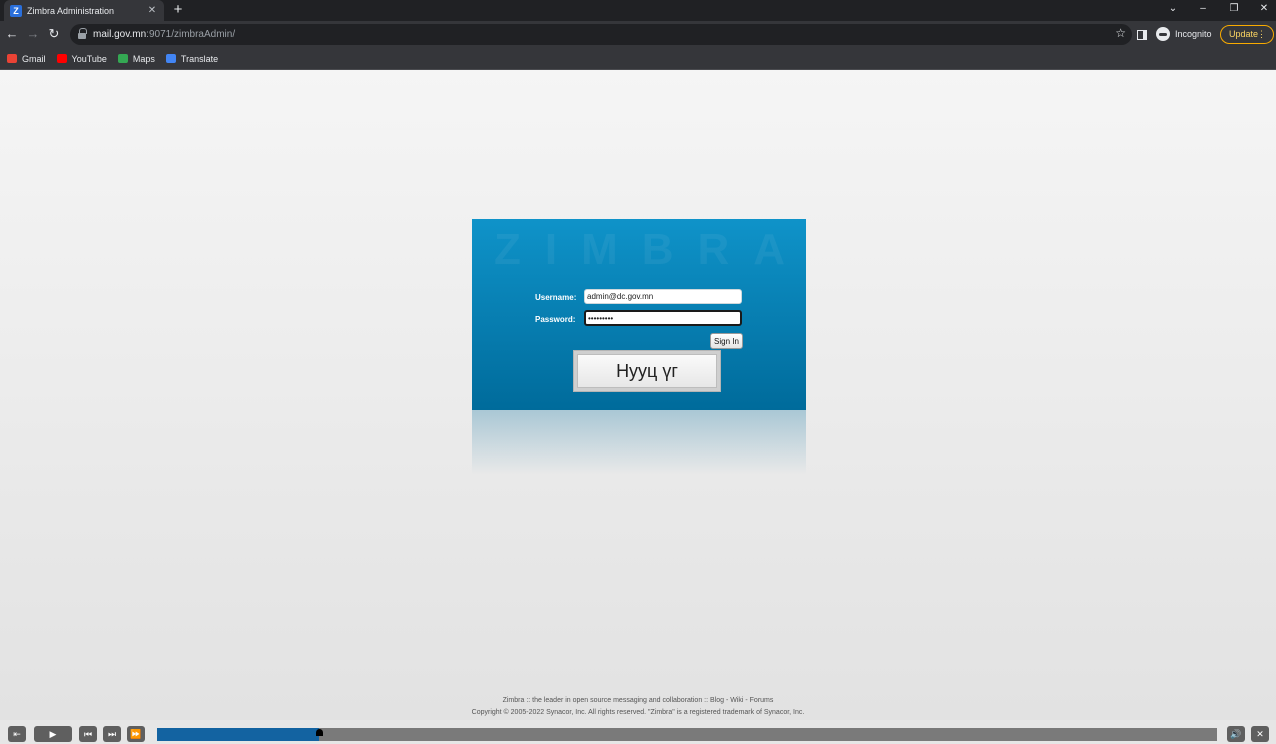 The image size is (1276, 744). Describe the element at coordinates (88, 734) in the screenshot. I see `previous-button: ⏮` at that location.